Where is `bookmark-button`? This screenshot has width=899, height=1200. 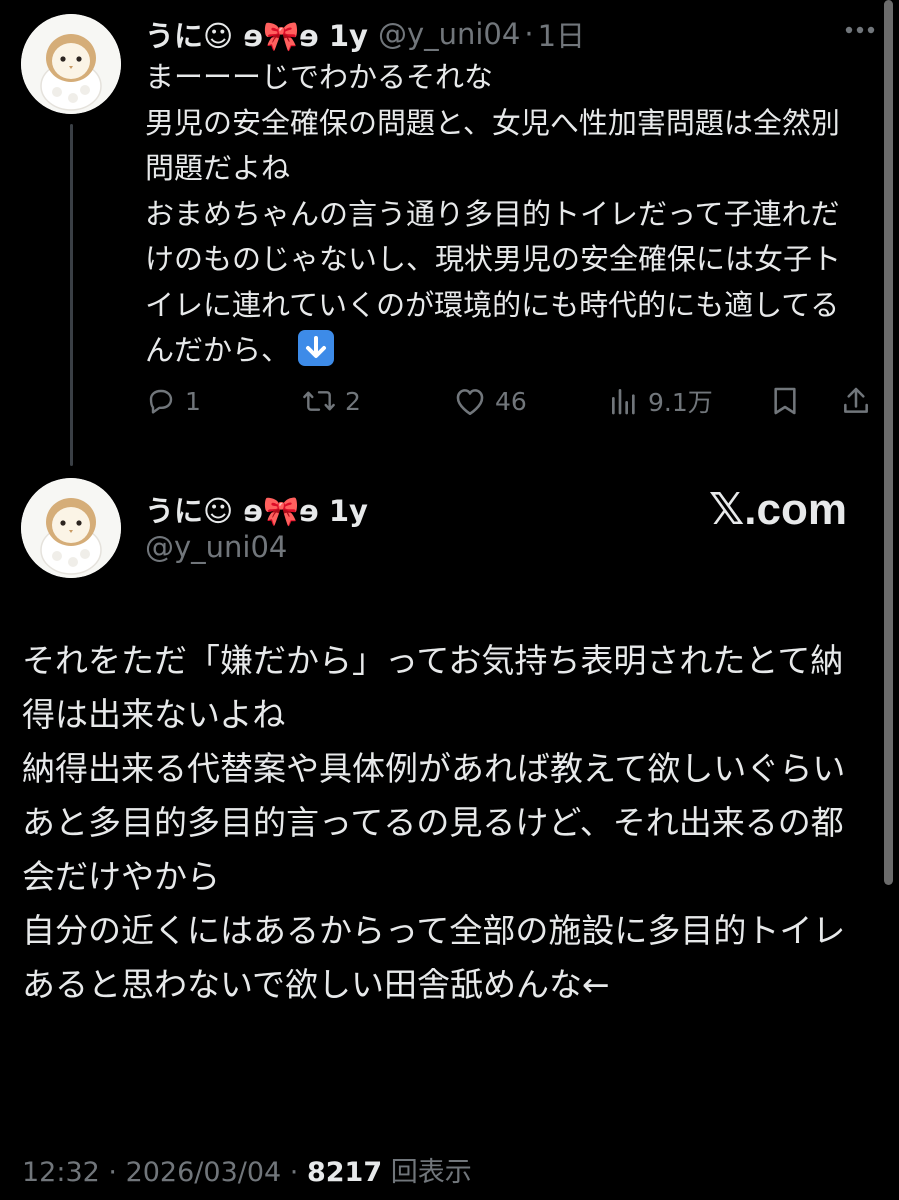
bookmark-button is located at coordinates (785, 401).